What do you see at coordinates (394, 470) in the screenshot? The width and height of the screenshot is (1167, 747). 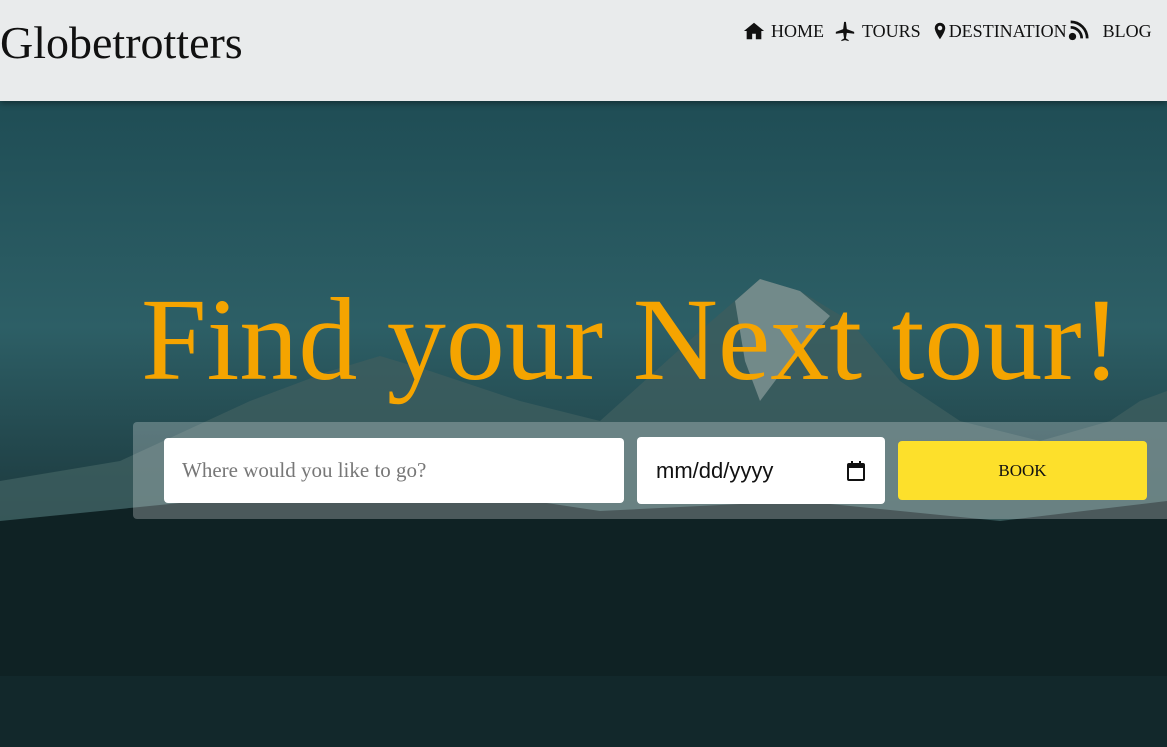 I see `destination-input` at bounding box center [394, 470].